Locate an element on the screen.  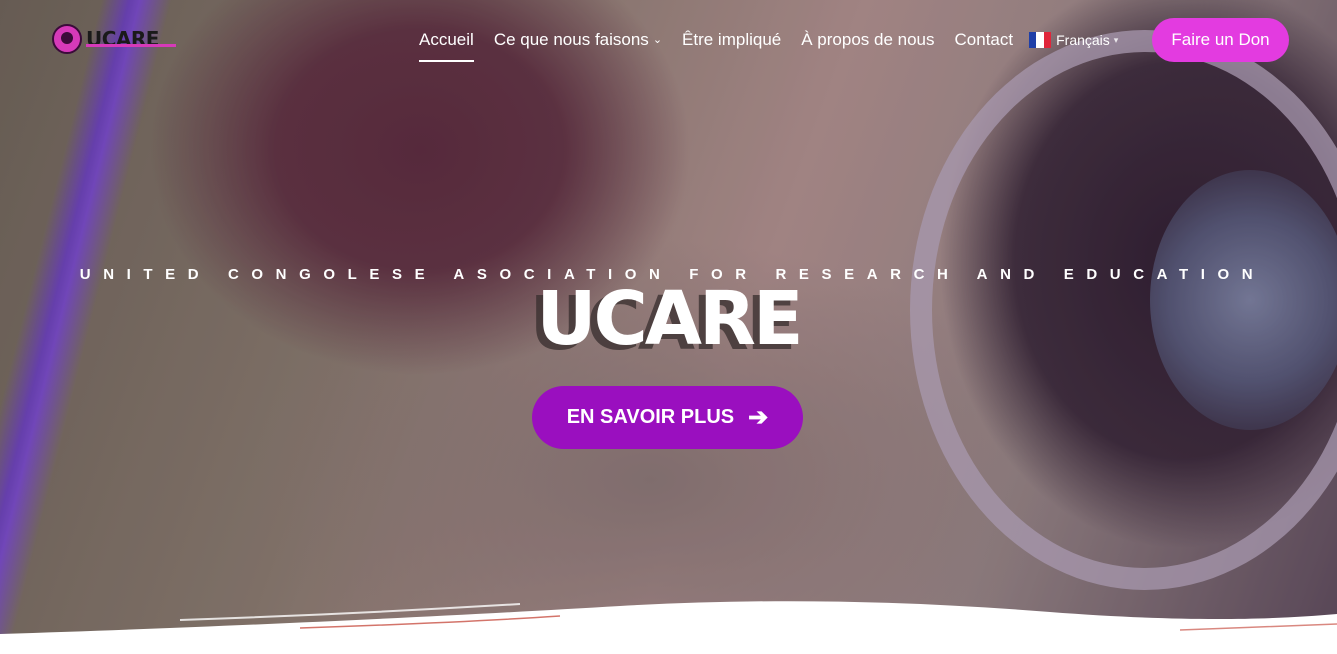
nav-item-label: Contact is located at coordinates (984, 39).